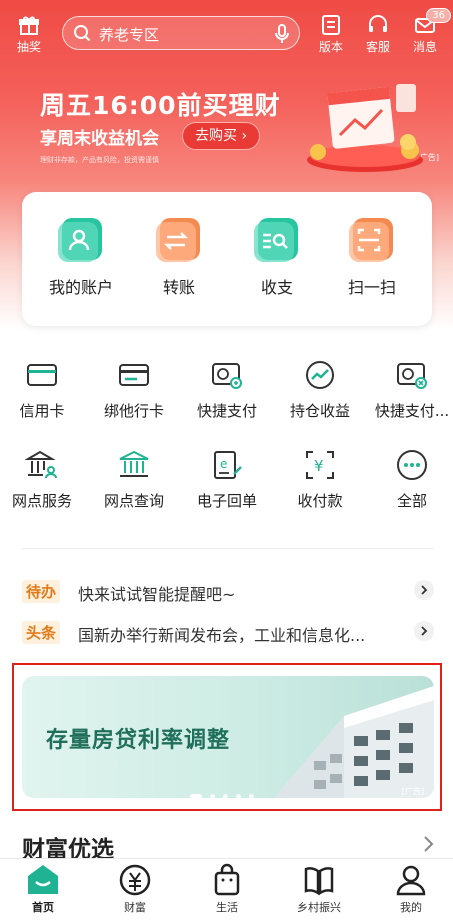  Describe the element at coordinates (43, 879) in the screenshot. I see `home-icon` at that location.